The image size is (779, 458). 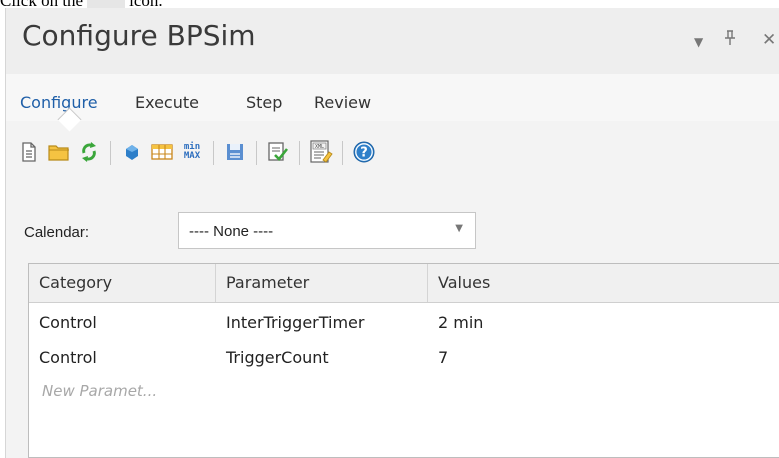 What do you see at coordinates (167, 102) in the screenshot?
I see `tab-execute: Execute` at bounding box center [167, 102].